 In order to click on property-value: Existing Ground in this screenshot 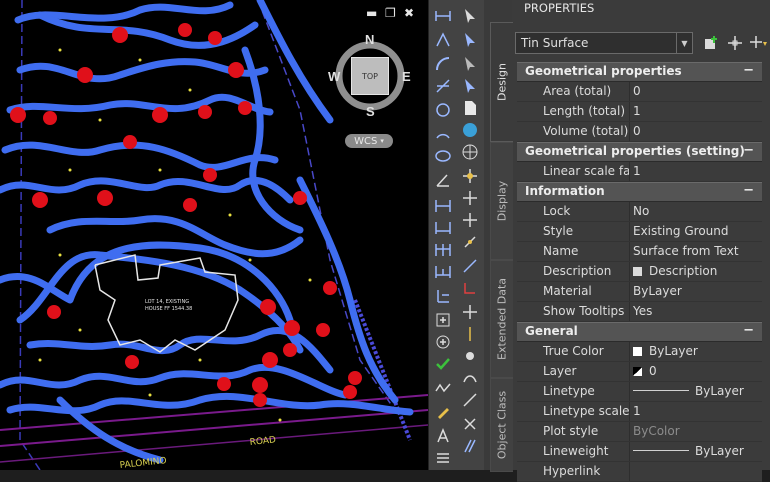, I will do `click(680, 231)`.